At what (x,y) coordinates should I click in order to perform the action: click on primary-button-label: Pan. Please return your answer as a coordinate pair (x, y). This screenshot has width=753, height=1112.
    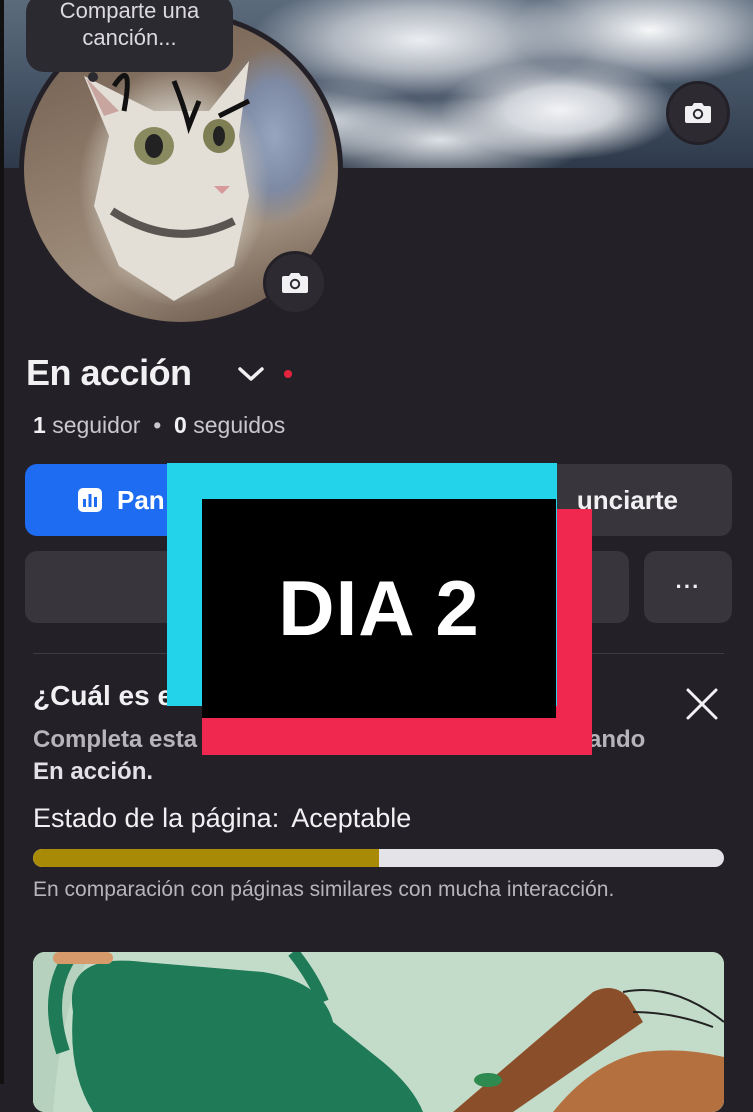
    Looking at the image, I should click on (141, 499).